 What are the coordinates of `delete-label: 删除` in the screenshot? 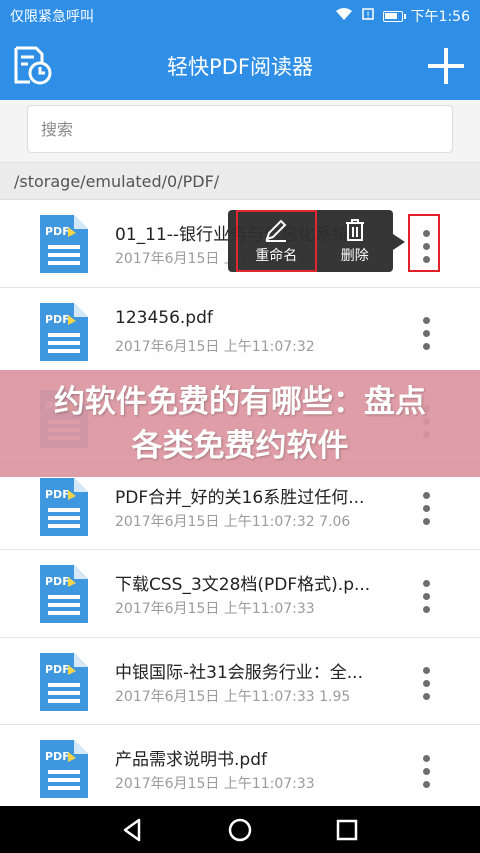 It's located at (354, 256).